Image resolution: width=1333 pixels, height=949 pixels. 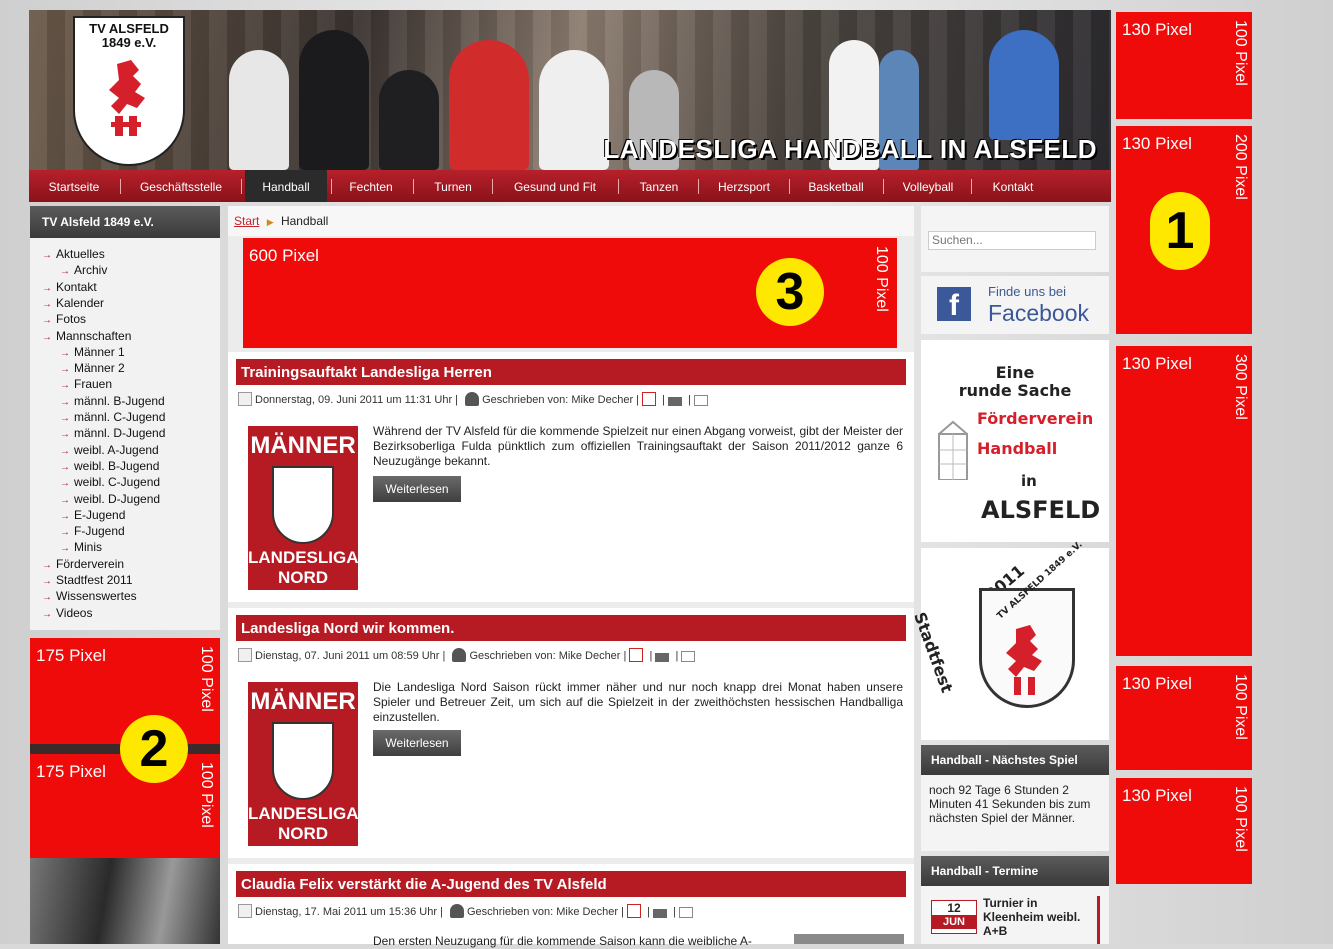 I want to click on nav-fechten: Fechten, so click(x=371, y=186).